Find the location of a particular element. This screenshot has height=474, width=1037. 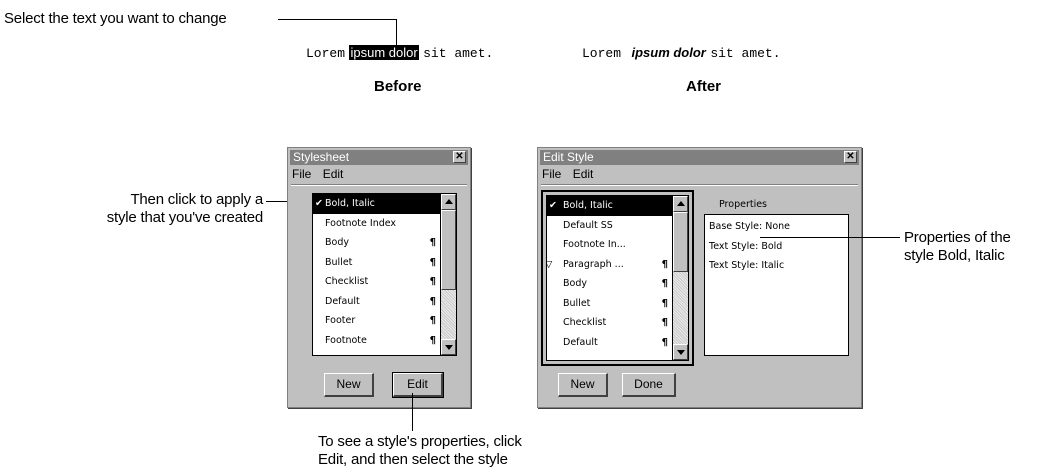

callout-see-line1: To see a style's properties, click is located at coordinates (420, 441).